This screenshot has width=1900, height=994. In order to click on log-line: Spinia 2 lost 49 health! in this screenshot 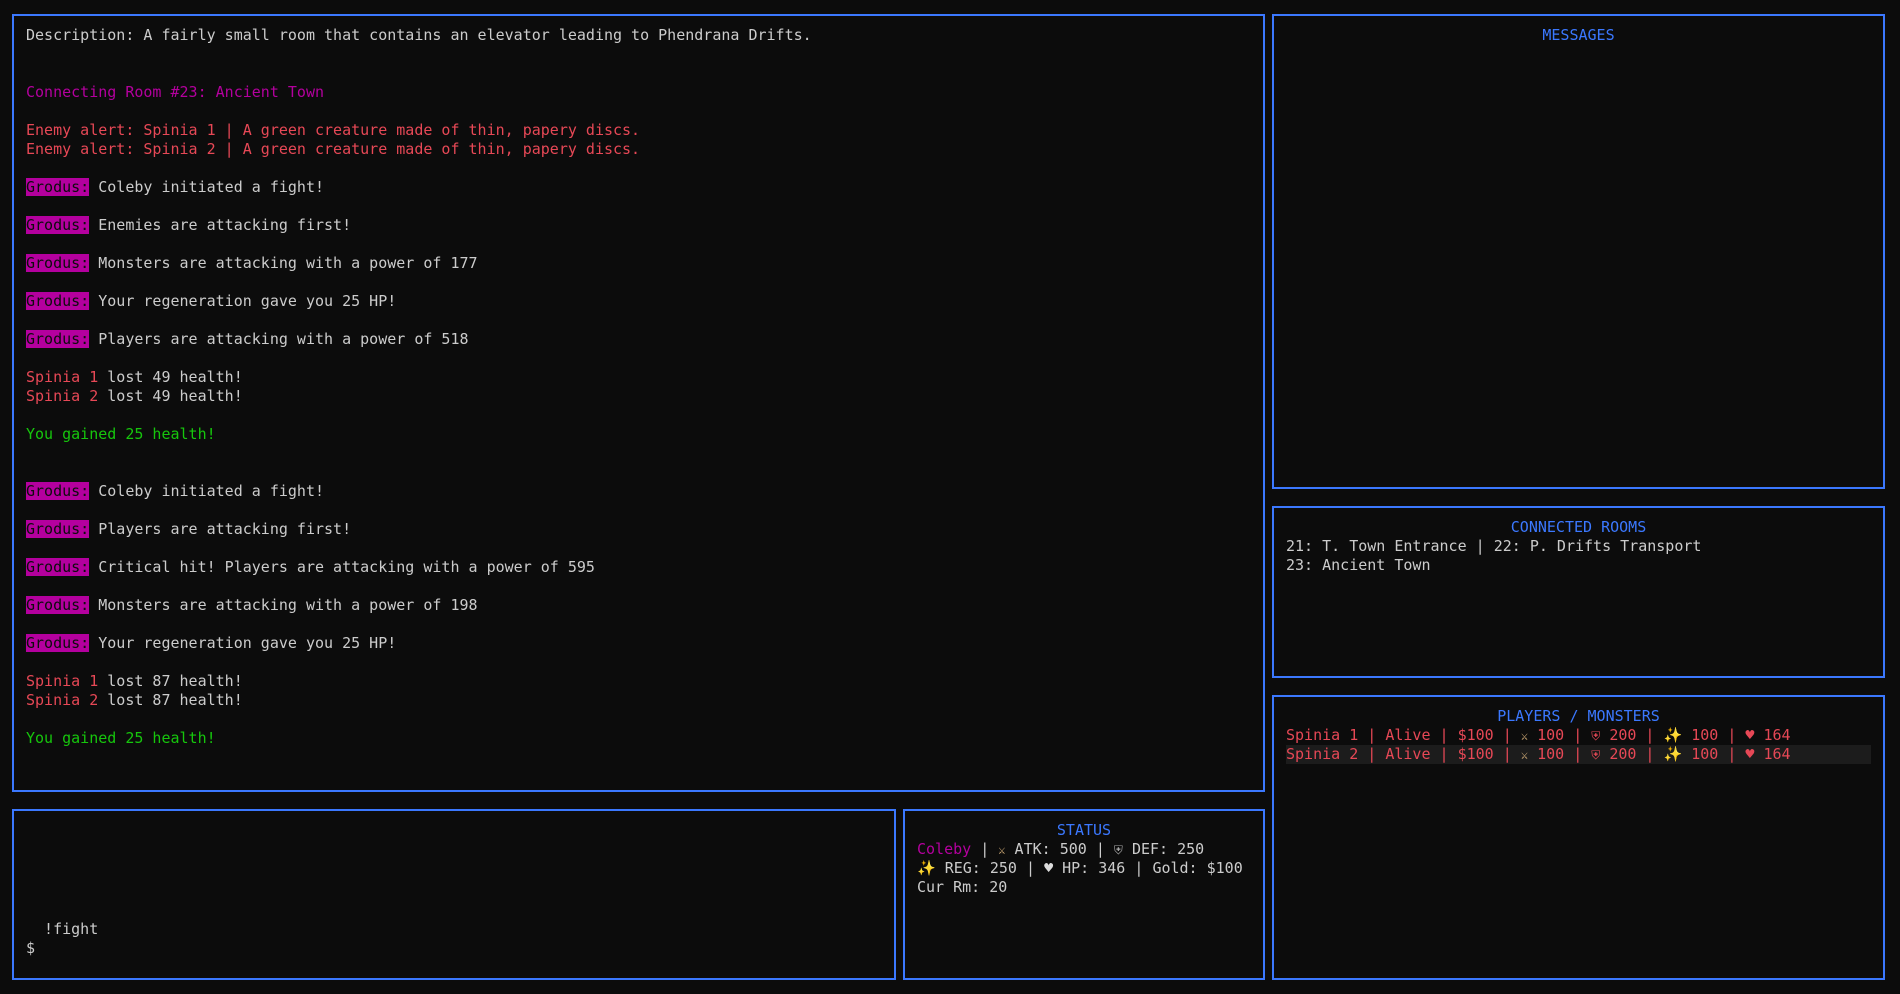, I will do `click(638, 396)`.